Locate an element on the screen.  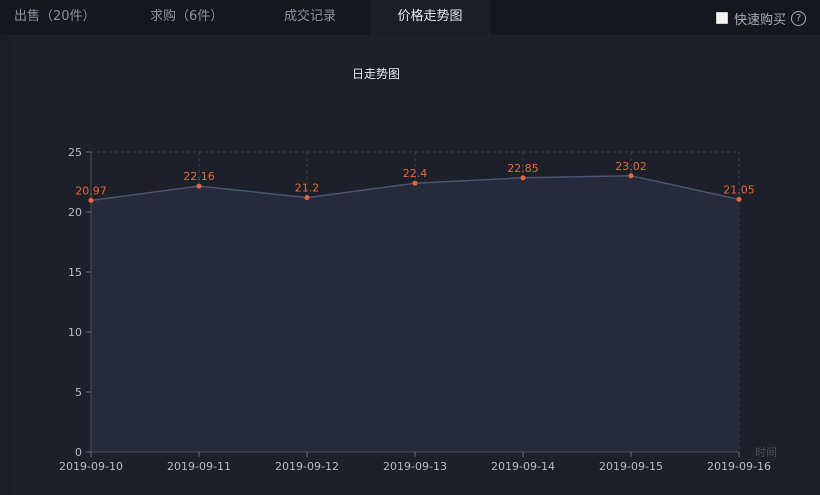
y-tick-label: 0 is located at coordinates (78, 452).